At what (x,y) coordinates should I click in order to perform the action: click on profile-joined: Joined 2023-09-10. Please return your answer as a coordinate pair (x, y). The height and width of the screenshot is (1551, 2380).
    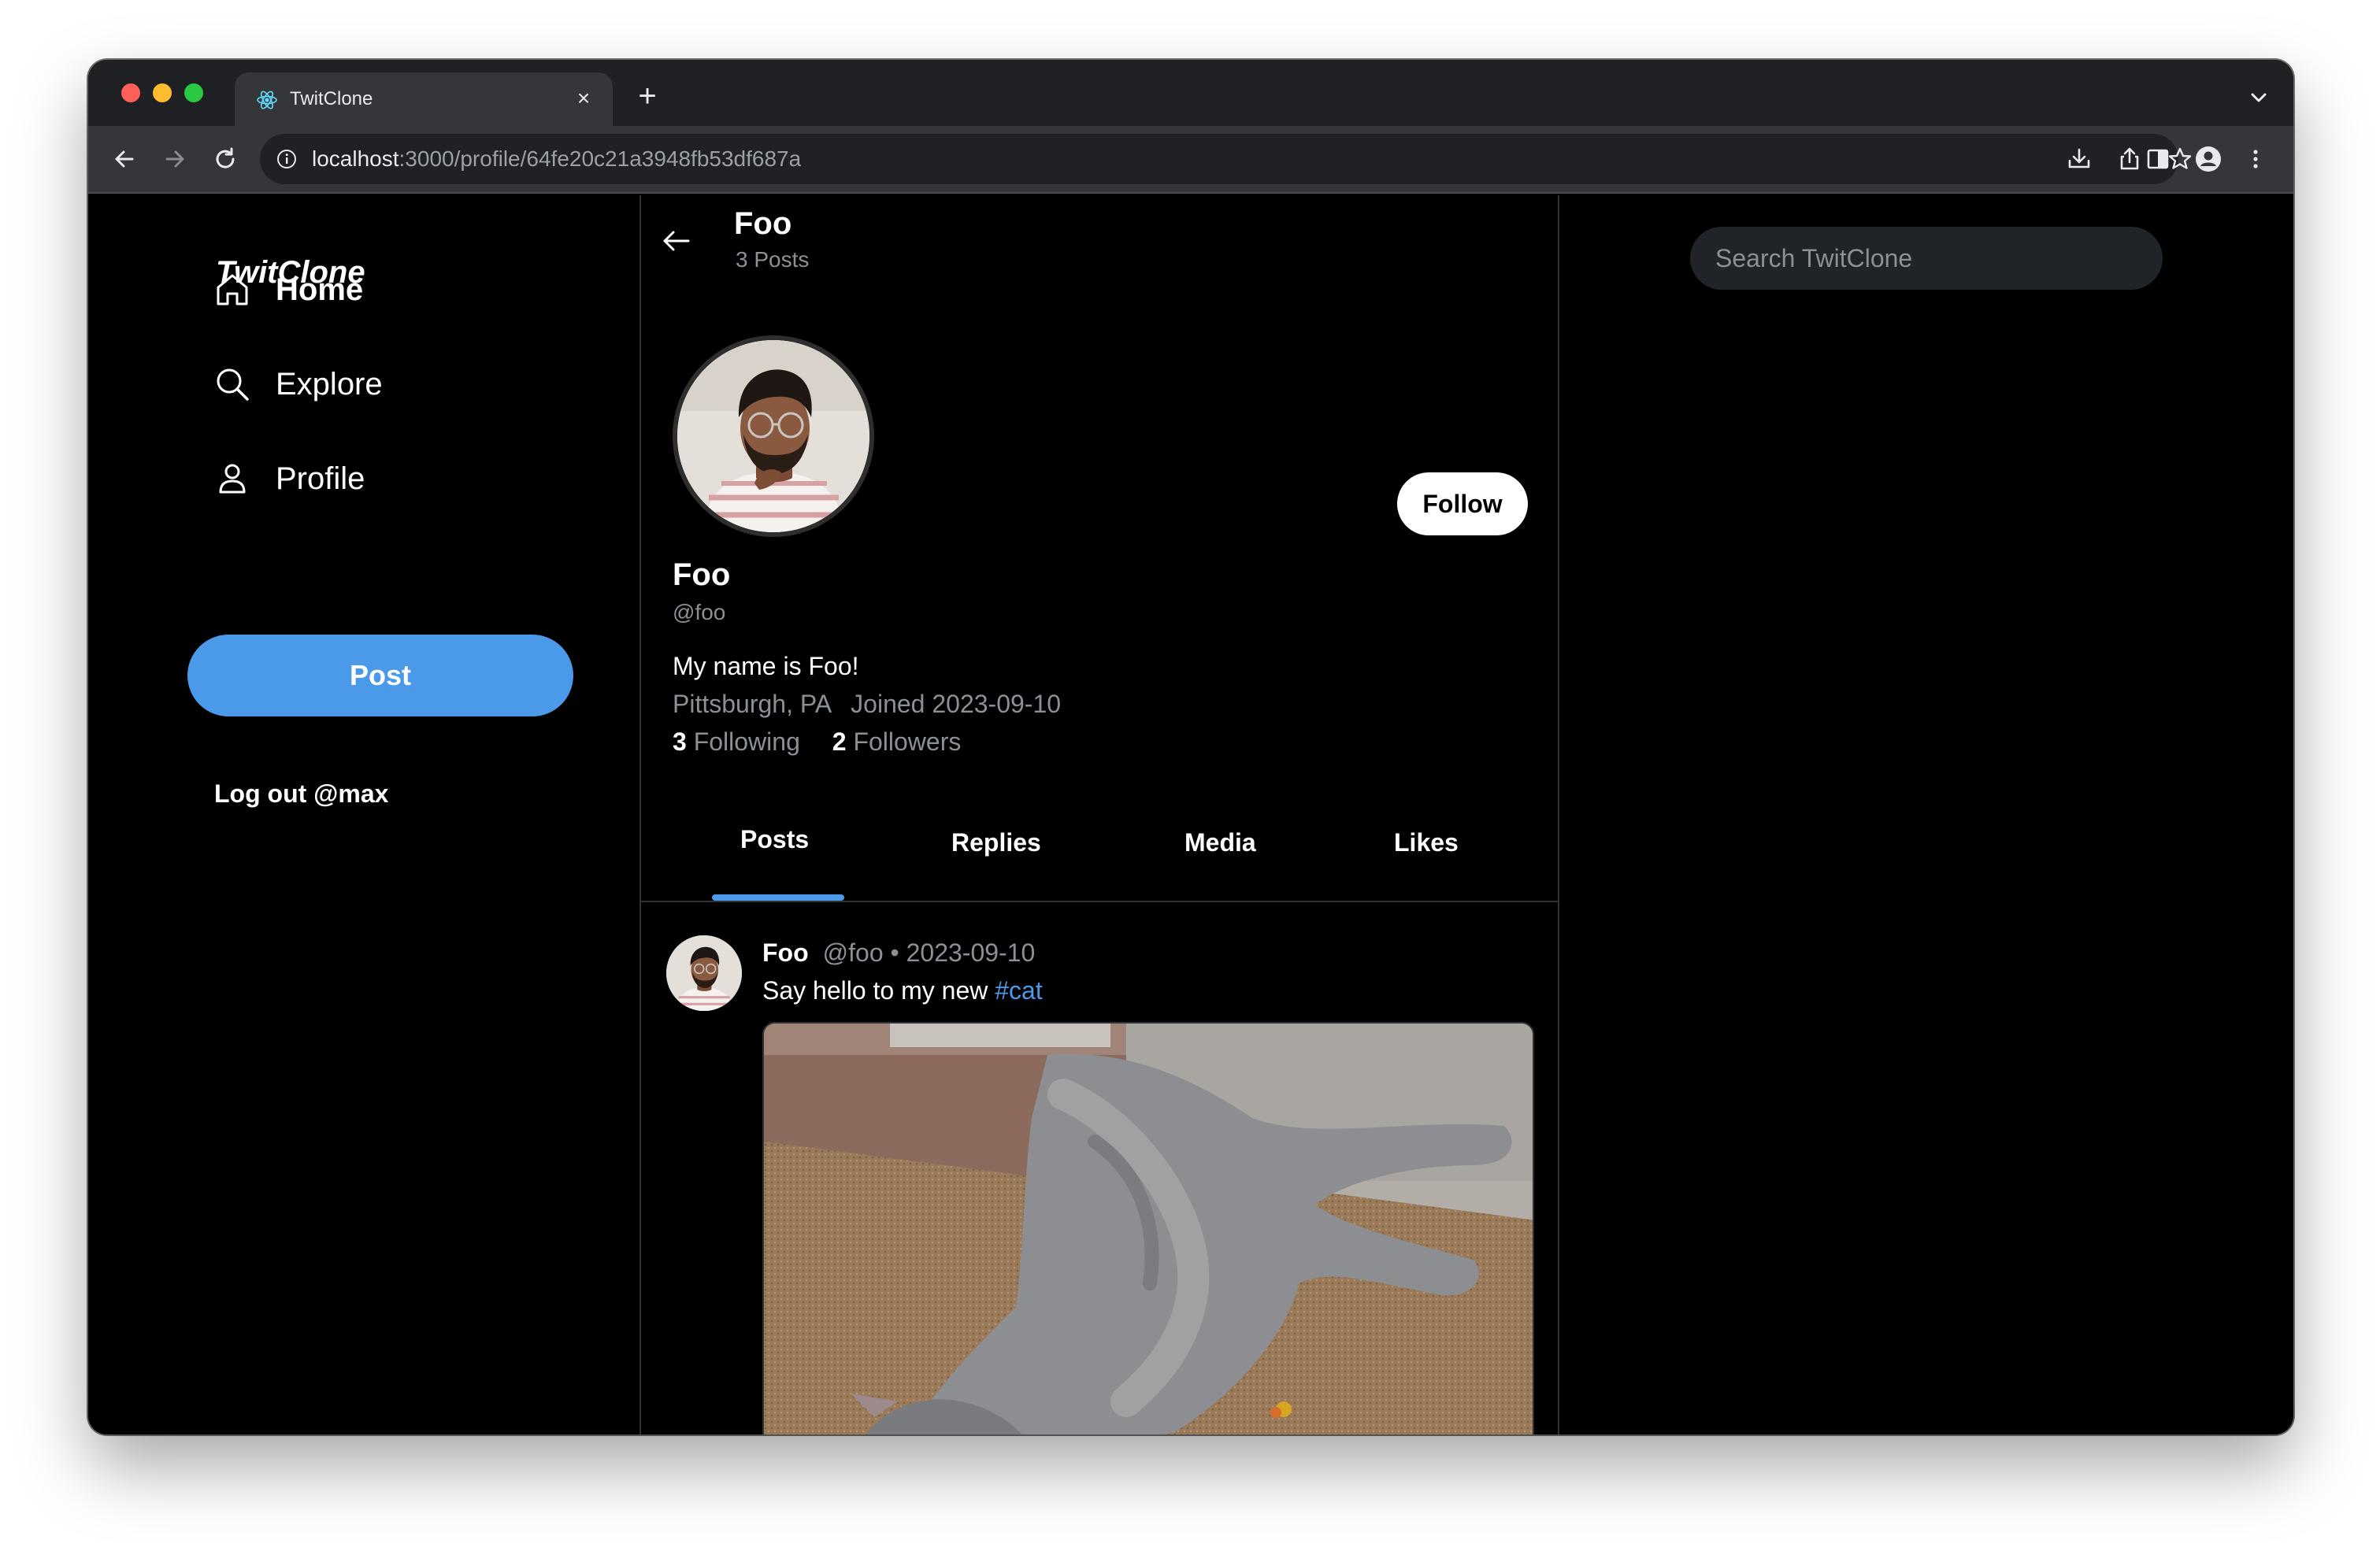
    Looking at the image, I should click on (956, 704).